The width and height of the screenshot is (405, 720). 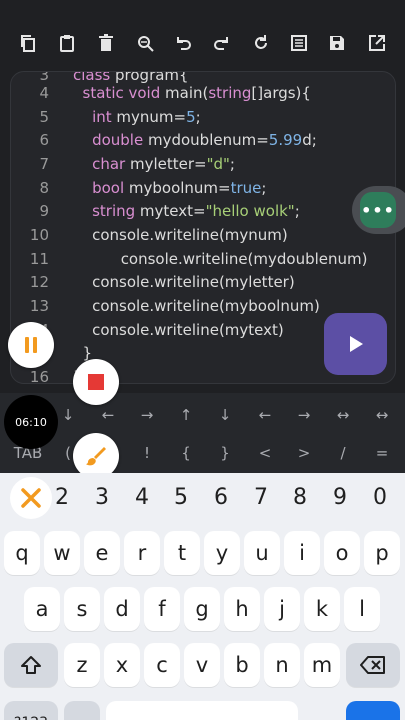 I want to click on key-t: t, so click(x=182, y=553).